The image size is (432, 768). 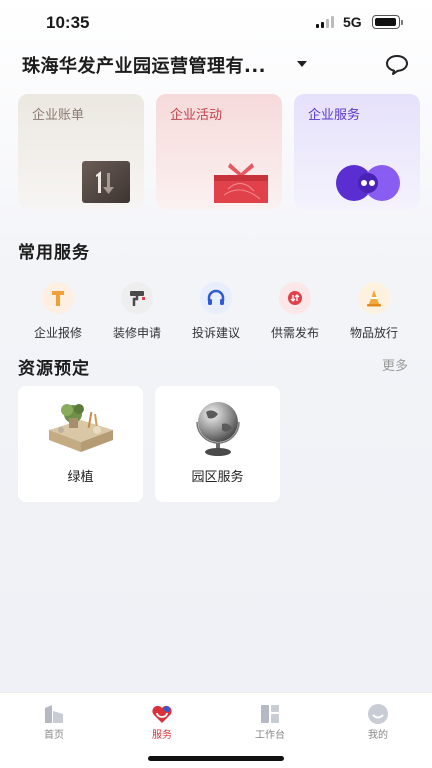 What do you see at coordinates (216, 758) in the screenshot?
I see `home-indicator` at bounding box center [216, 758].